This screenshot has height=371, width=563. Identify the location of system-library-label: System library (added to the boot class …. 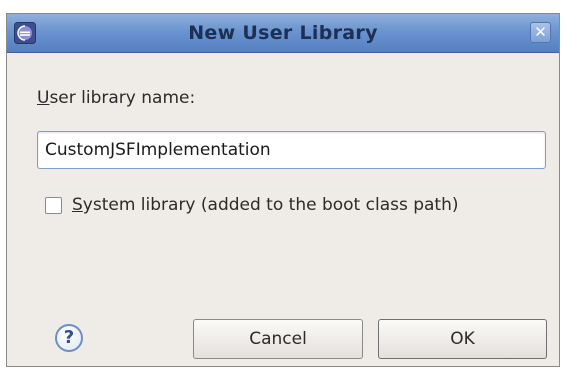
(265, 205).